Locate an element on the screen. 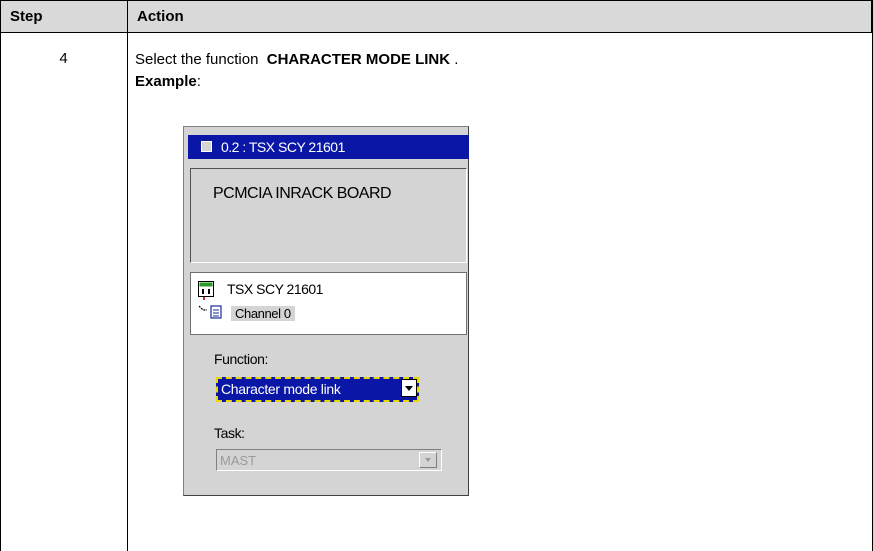  module-name: TSX SCY 21601 is located at coordinates (275, 289).